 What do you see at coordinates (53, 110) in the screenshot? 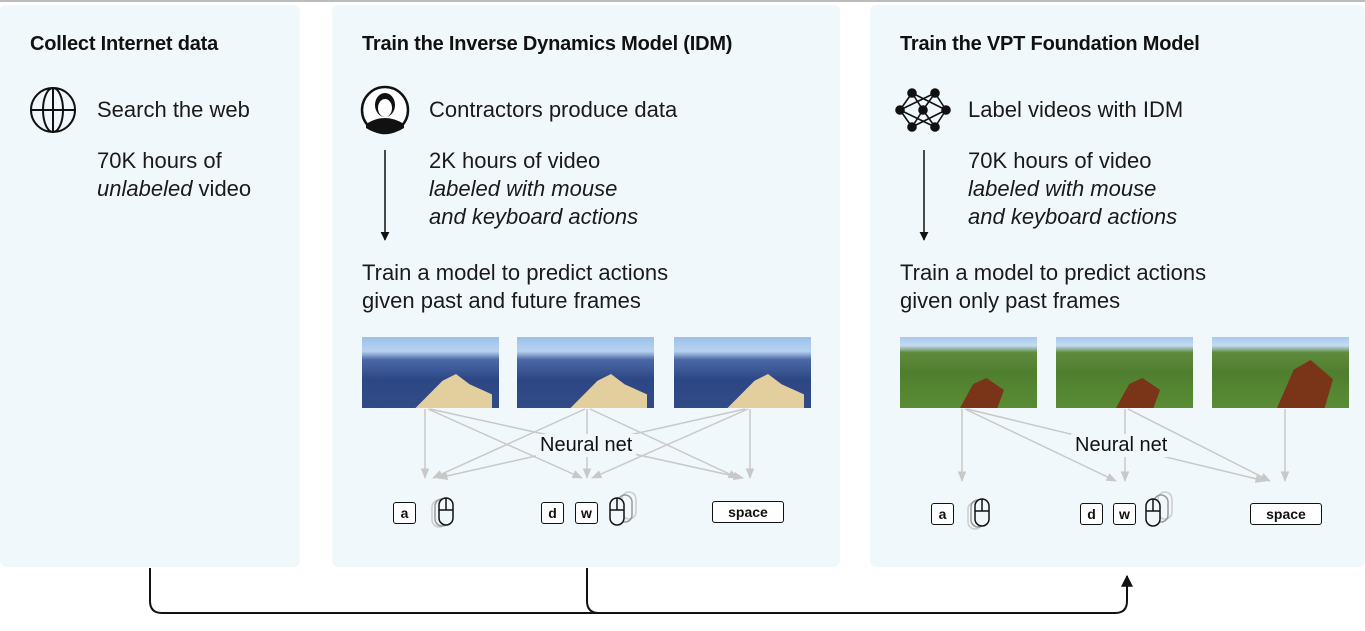
I see `globe-icon` at bounding box center [53, 110].